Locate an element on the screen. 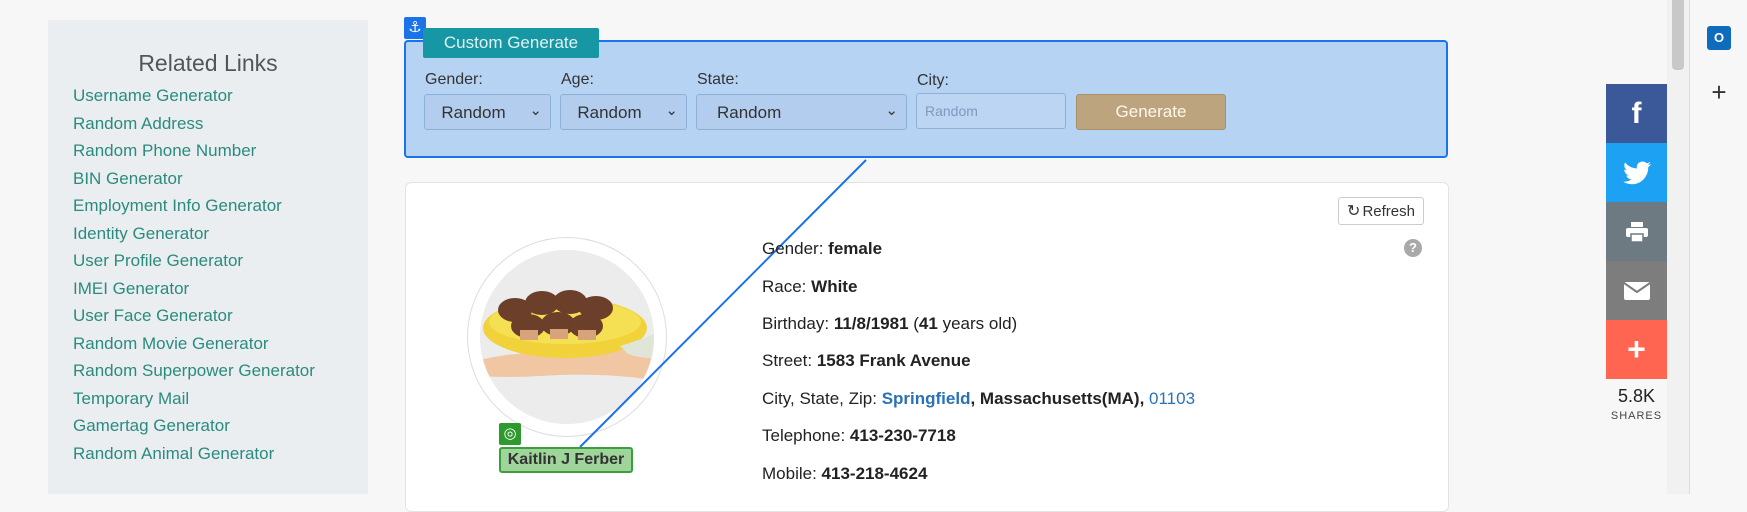 The width and height of the screenshot is (1747, 512). birthday-row: Birthday: 11/8/1981 (41 years old) is located at coordinates (890, 323).